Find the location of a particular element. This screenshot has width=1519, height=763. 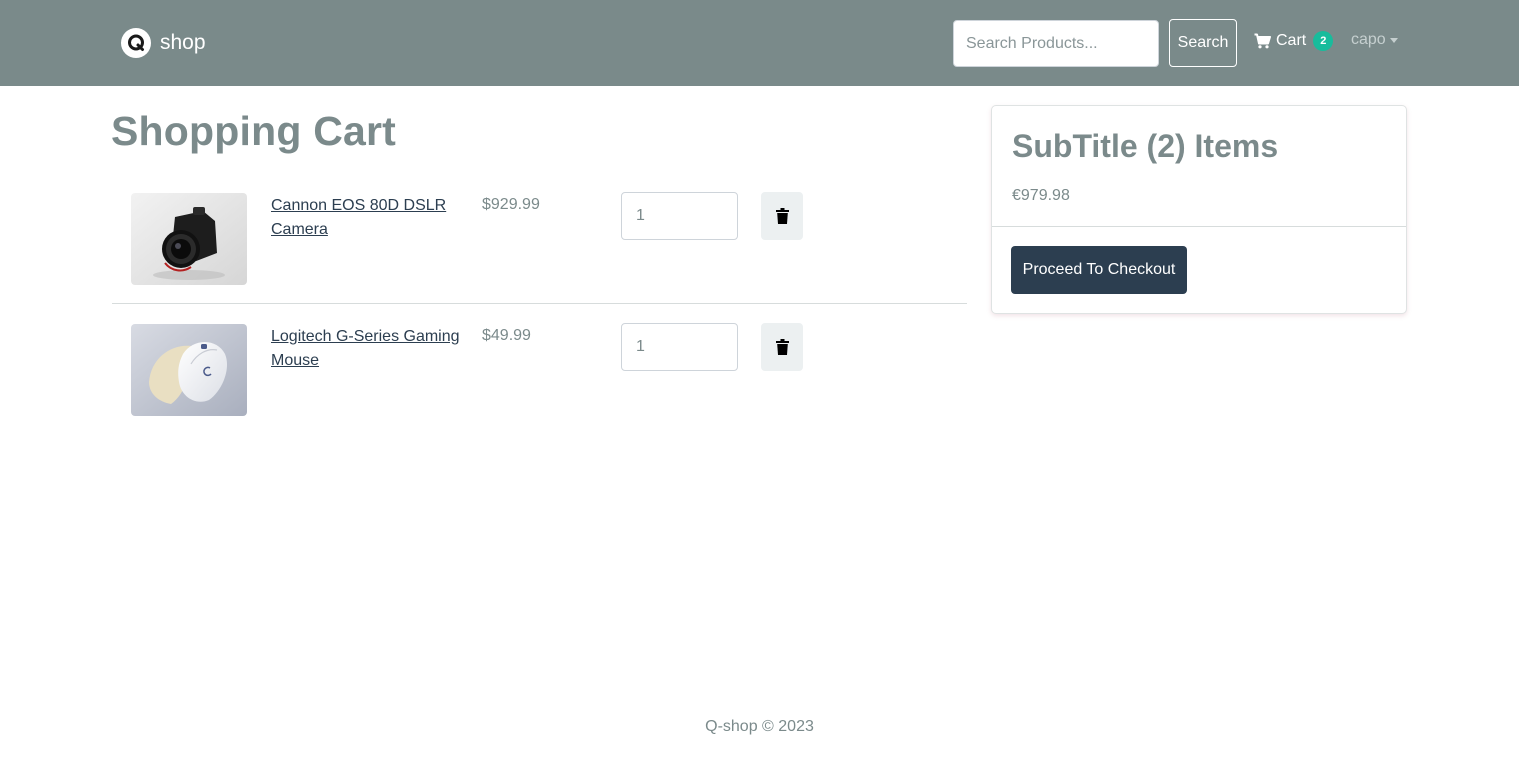

summary-title: SubTitle (2) Items is located at coordinates (1145, 146).